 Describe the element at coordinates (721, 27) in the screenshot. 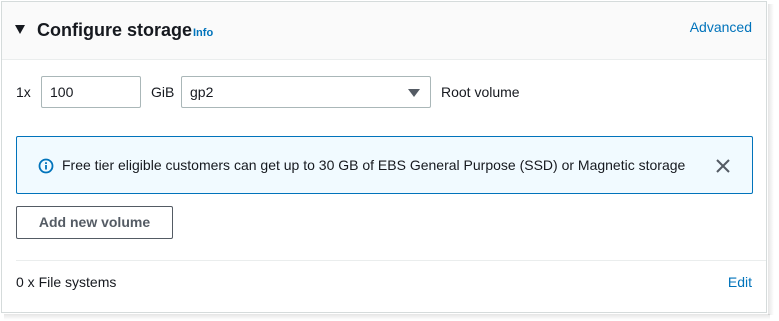

I see `advanced-link: Advanced` at that location.